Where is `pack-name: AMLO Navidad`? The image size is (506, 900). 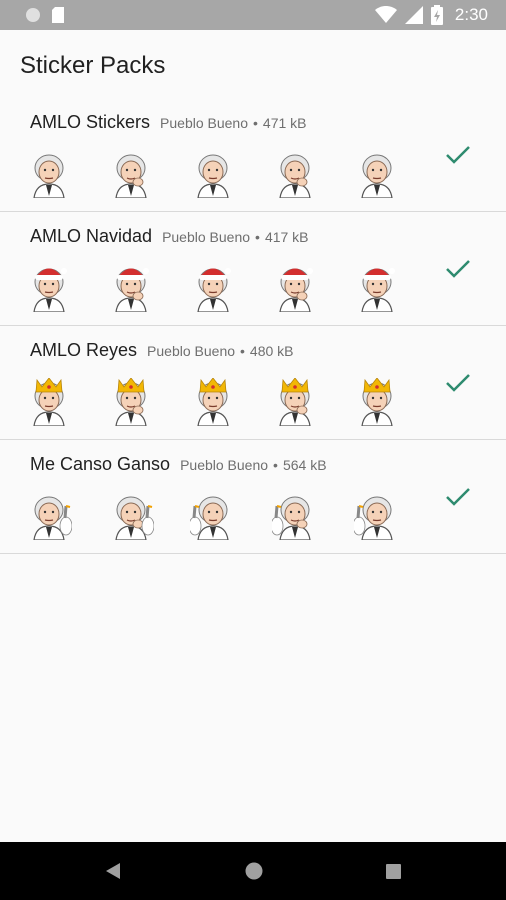 pack-name: AMLO Navidad is located at coordinates (91, 236).